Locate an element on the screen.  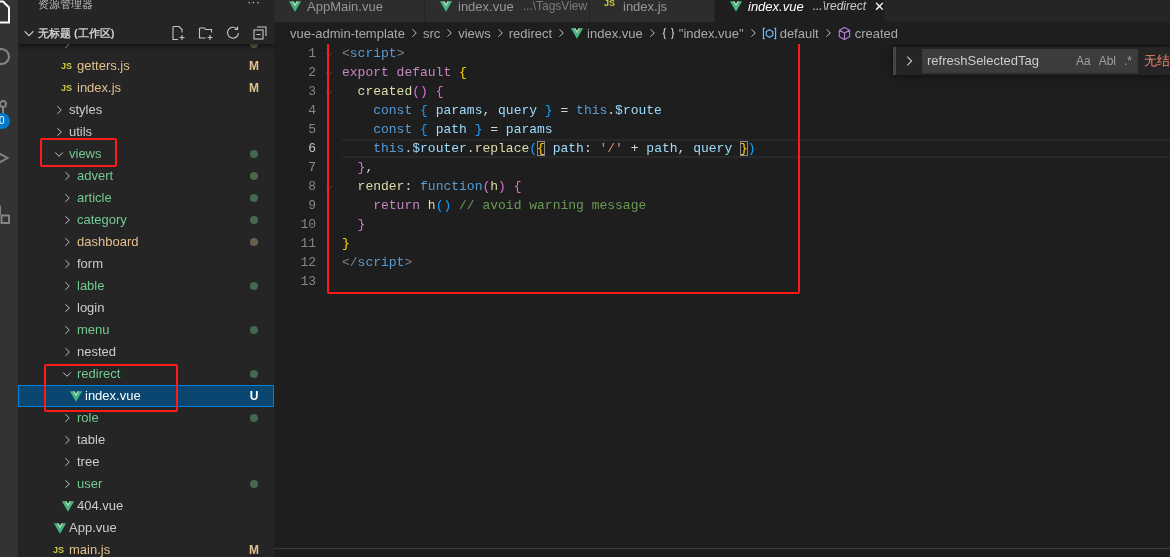
breadcrumb-item: vue-admin-template is located at coordinates (347, 33).